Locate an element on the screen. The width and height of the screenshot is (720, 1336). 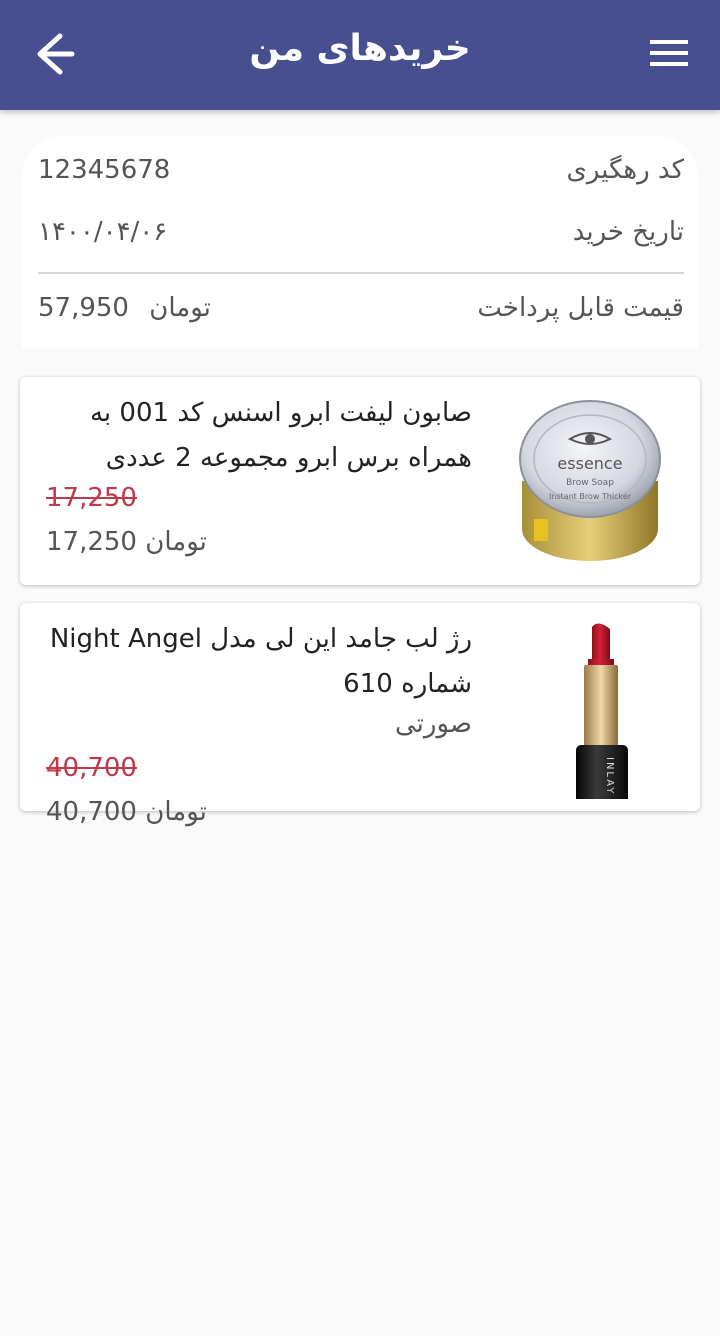
jar-brand-label: essence is located at coordinates (589, 463).